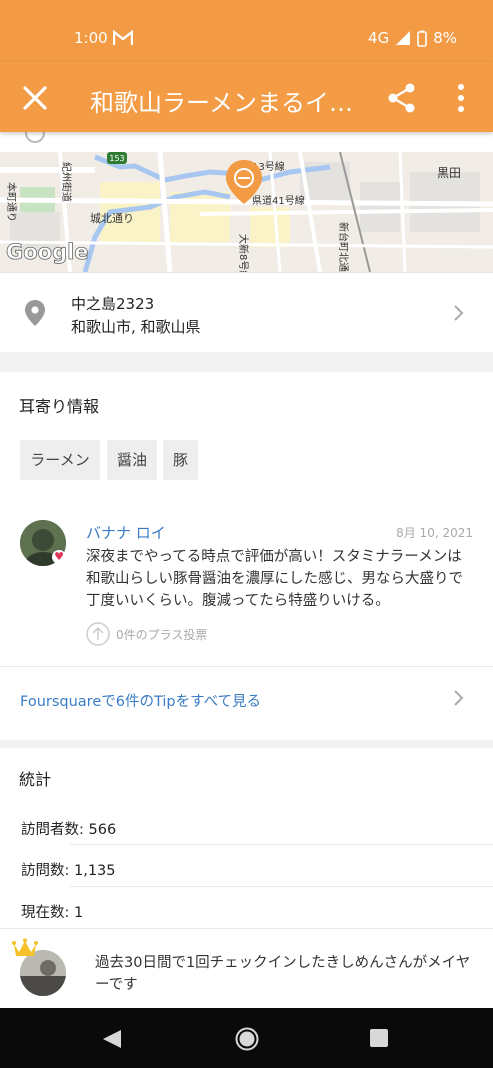 The width and height of the screenshot is (493, 1068). What do you see at coordinates (246, 31) in the screenshot?
I see `status-bar: 1:00 4G 8%` at bounding box center [246, 31].